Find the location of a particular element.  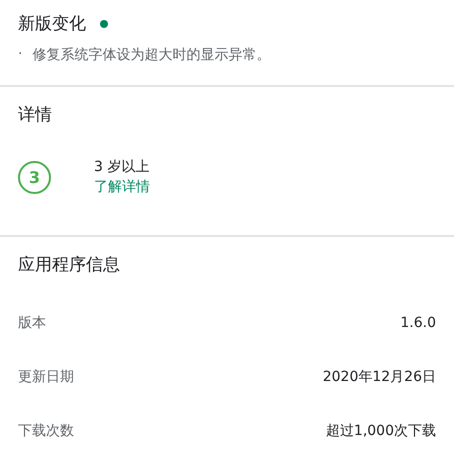

age-rating-label: 3 岁以上 is located at coordinates (122, 167).